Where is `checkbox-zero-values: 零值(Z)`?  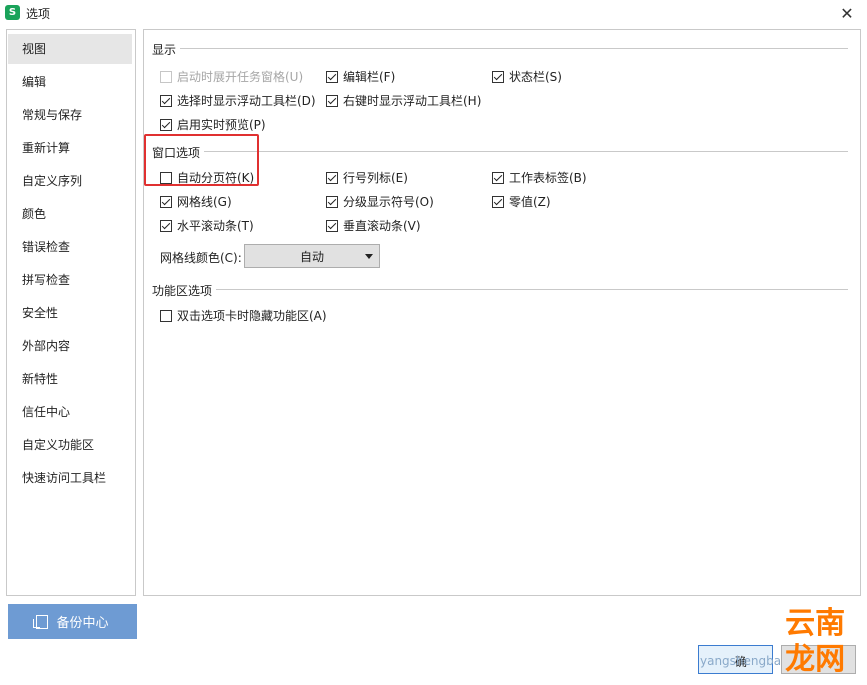 checkbox-zero-values: 零值(Z) is located at coordinates (521, 201).